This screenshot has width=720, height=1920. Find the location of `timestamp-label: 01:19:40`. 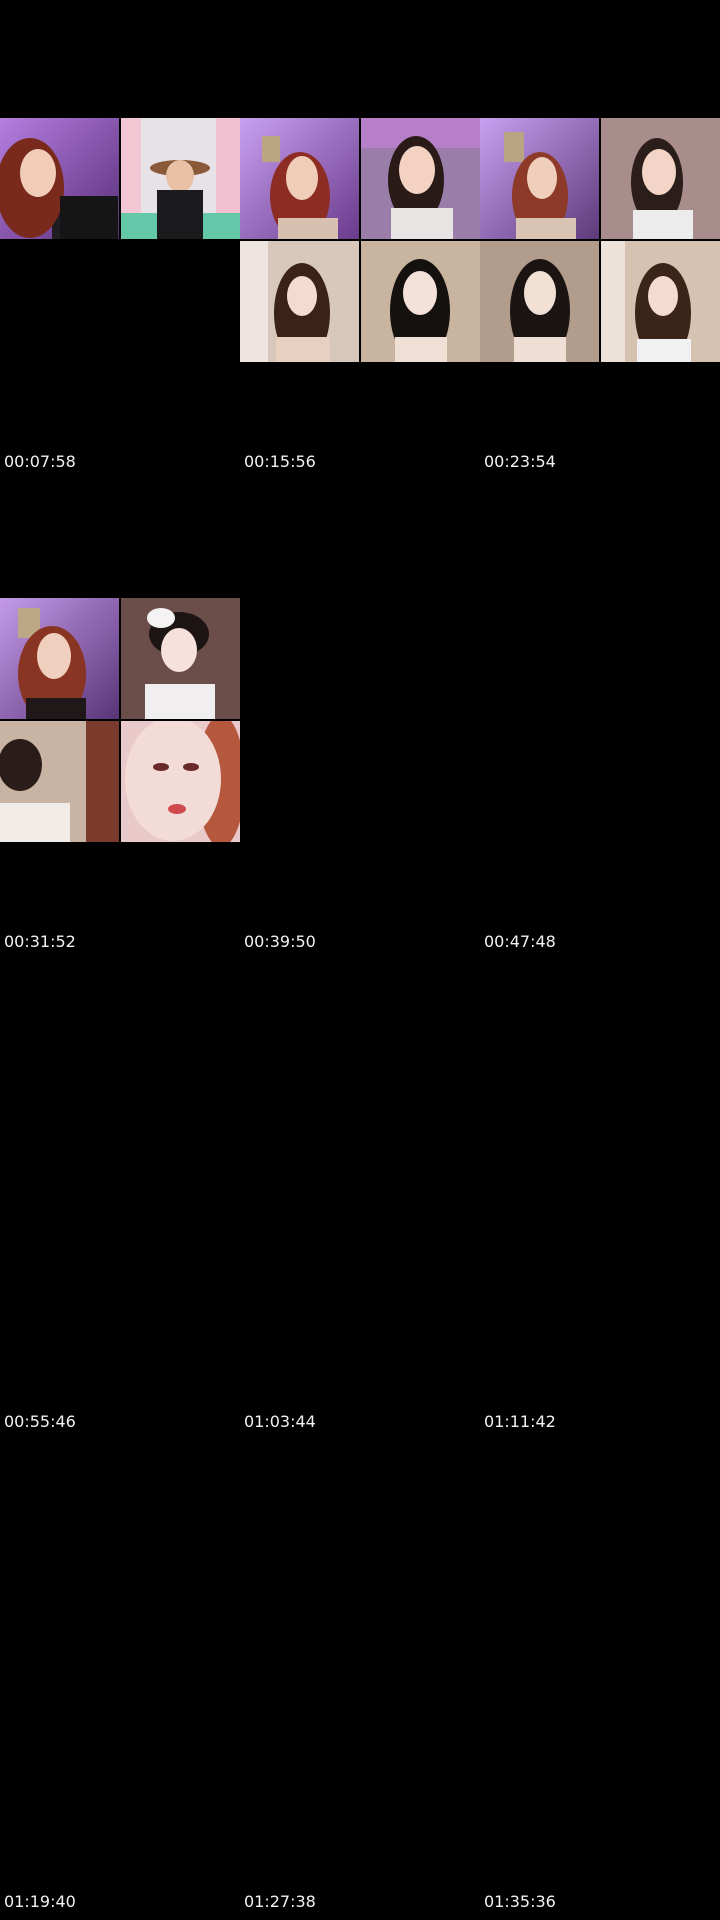

timestamp-label: 01:19:40 is located at coordinates (40, 1901).